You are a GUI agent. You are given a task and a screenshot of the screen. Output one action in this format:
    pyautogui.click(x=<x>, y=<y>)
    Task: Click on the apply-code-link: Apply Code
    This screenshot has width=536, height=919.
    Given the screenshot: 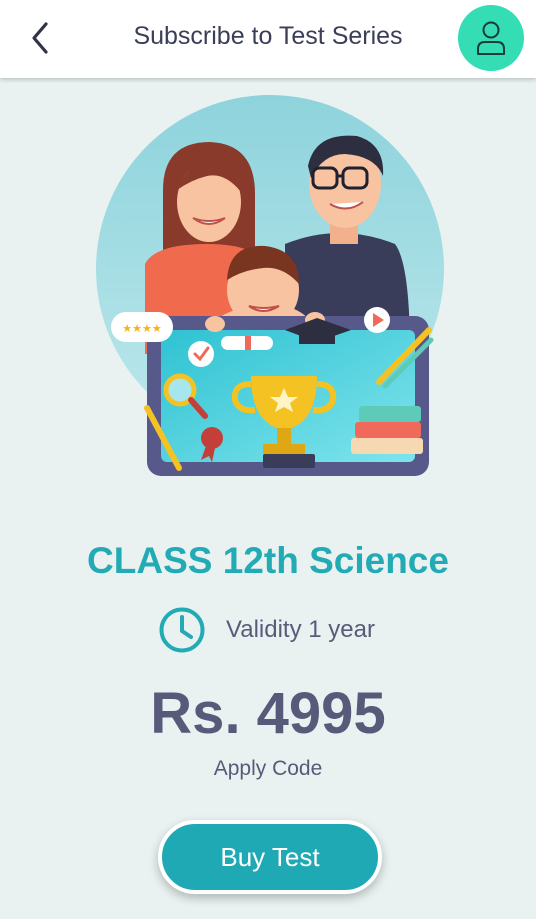 What is the action you would take?
    pyautogui.click(x=268, y=769)
    